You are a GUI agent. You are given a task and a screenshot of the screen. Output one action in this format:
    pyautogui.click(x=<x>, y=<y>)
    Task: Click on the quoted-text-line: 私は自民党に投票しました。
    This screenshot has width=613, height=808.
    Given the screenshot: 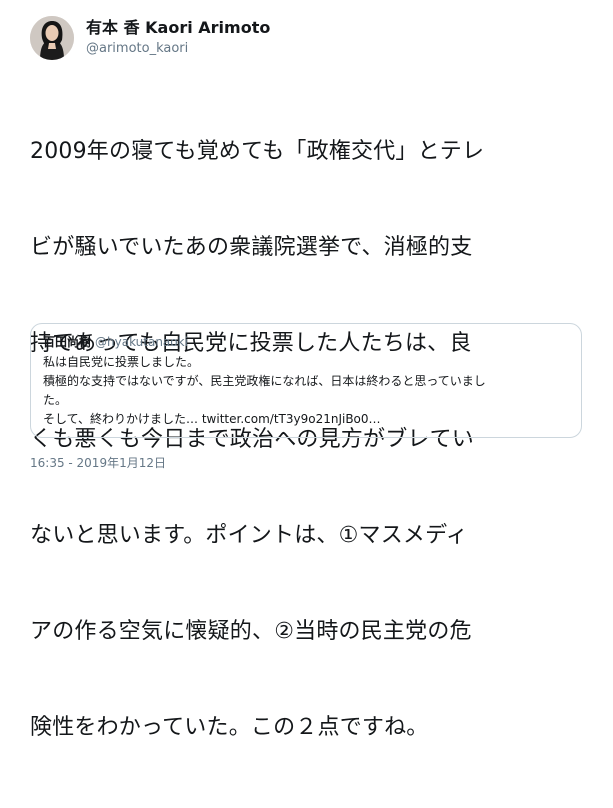 What is the action you would take?
    pyautogui.click(x=121, y=362)
    